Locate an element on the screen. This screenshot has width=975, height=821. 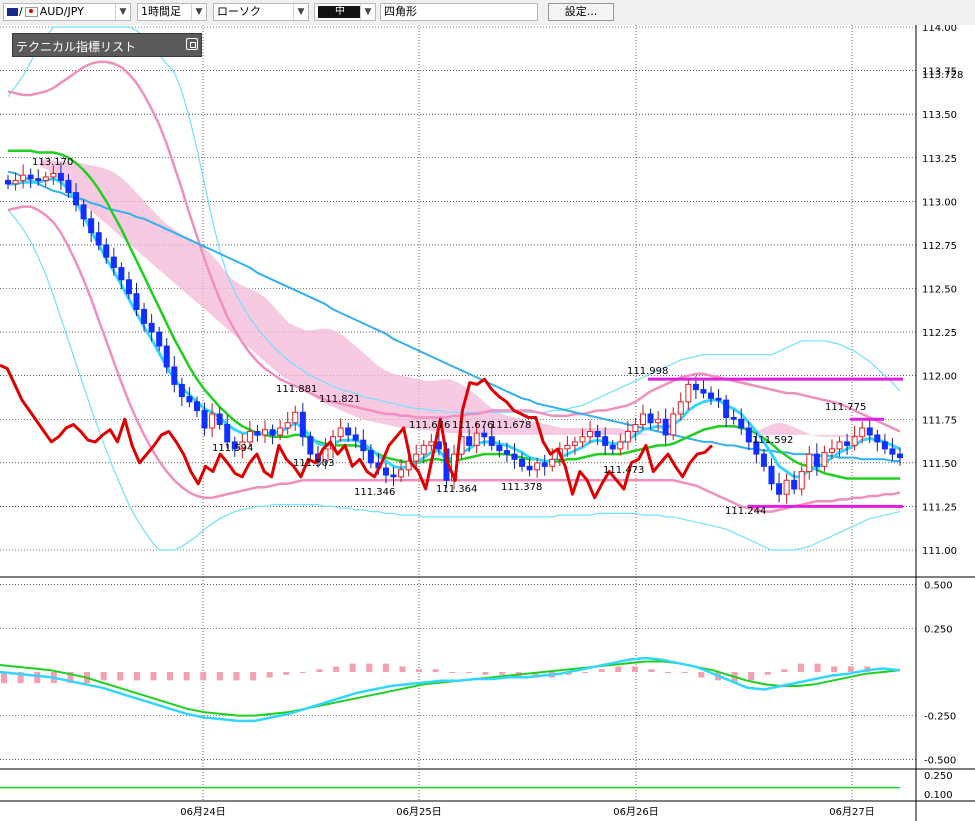
macd-tick-label: 0.250 is located at coordinates (938, 629).